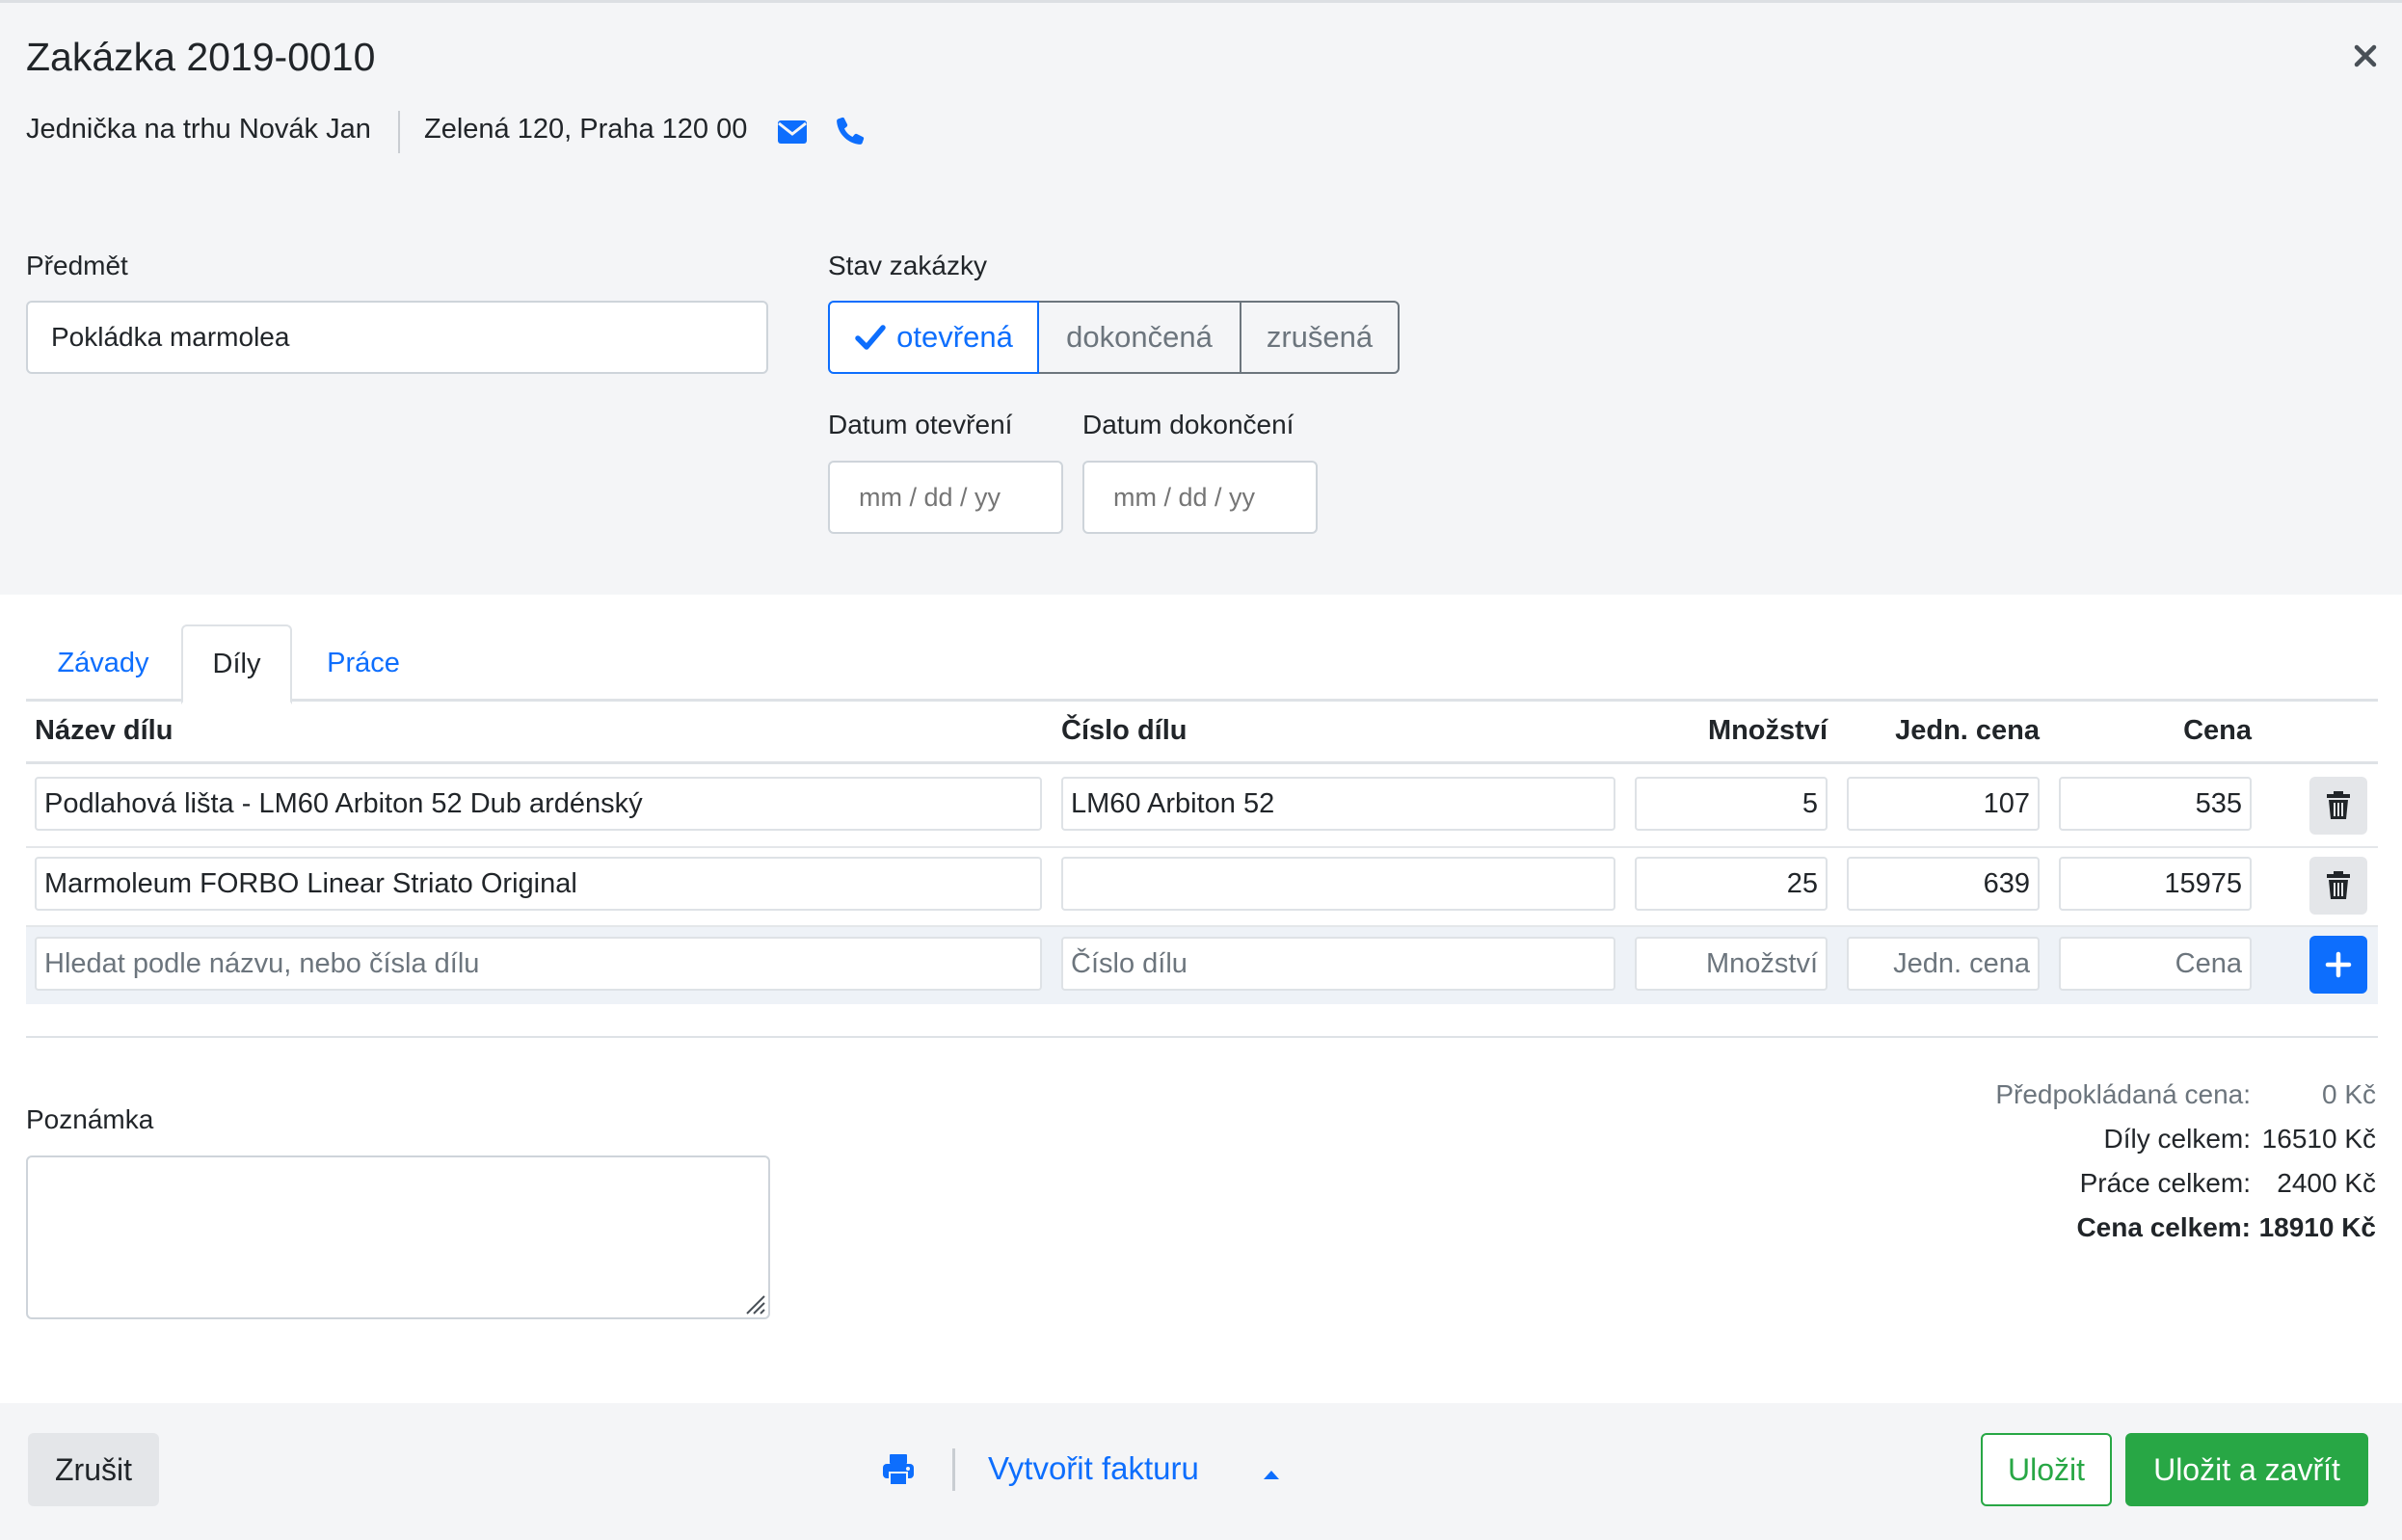 This screenshot has height=1540, width=2402. What do you see at coordinates (1943, 884) in the screenshot?
I see `part-unit-price-cell: 639` at bounding box center [1943, 884].